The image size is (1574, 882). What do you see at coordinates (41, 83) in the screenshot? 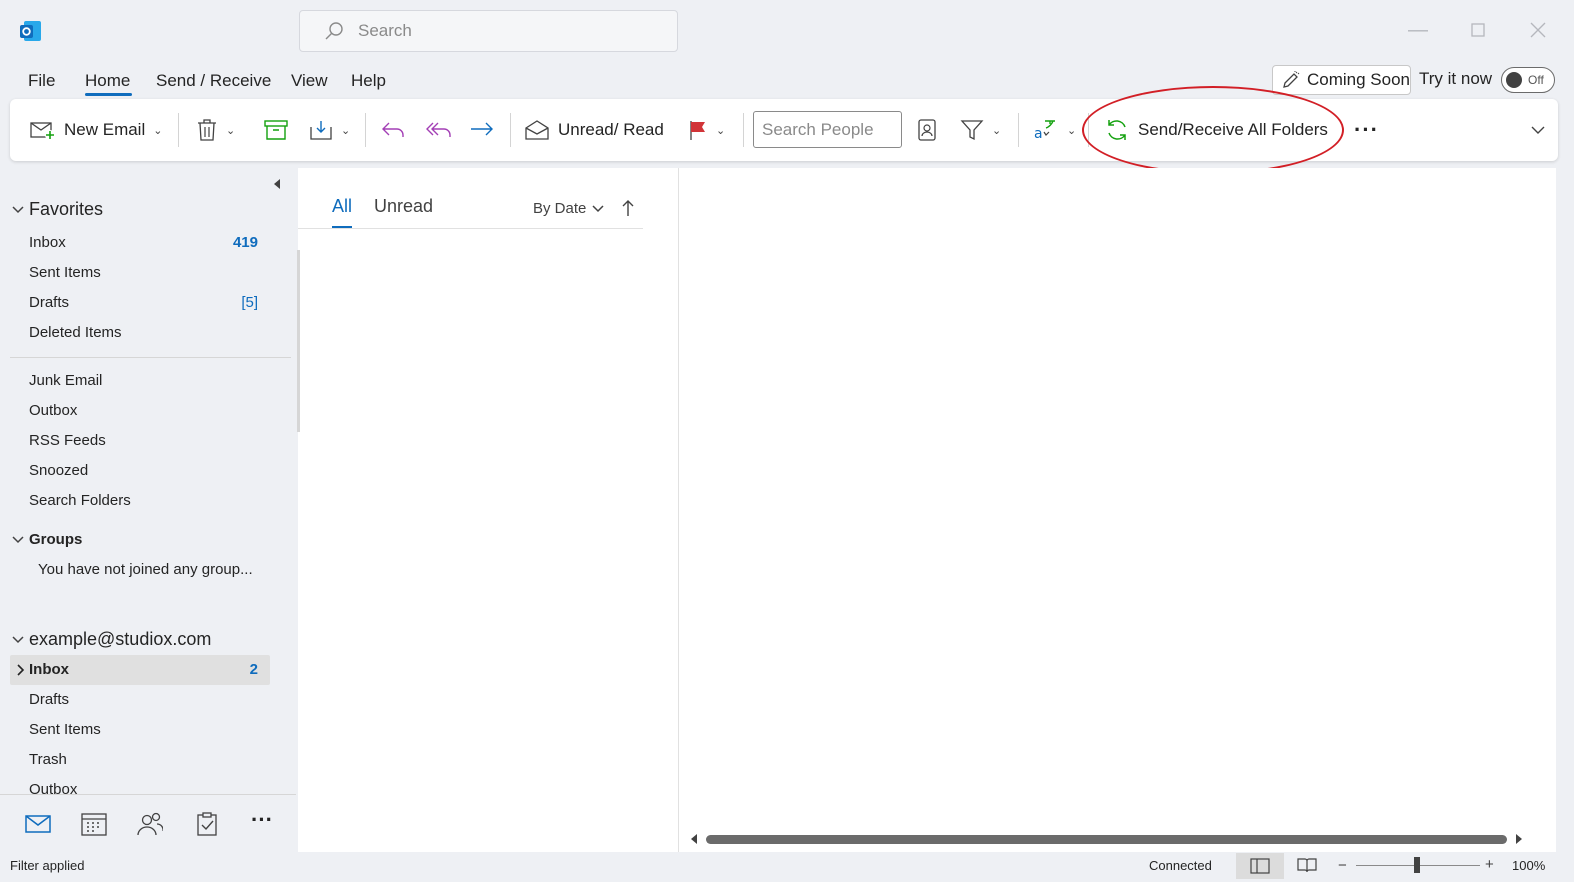
I see `menu-file: File` at bounding box center [41, 83].